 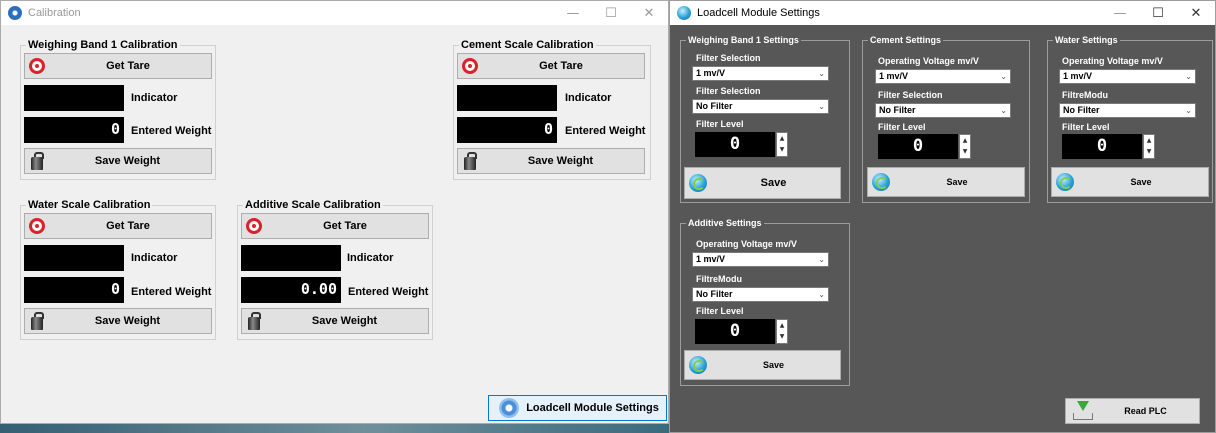 I want to click on group-title: Cement Settings, so click(x=906, y=40).